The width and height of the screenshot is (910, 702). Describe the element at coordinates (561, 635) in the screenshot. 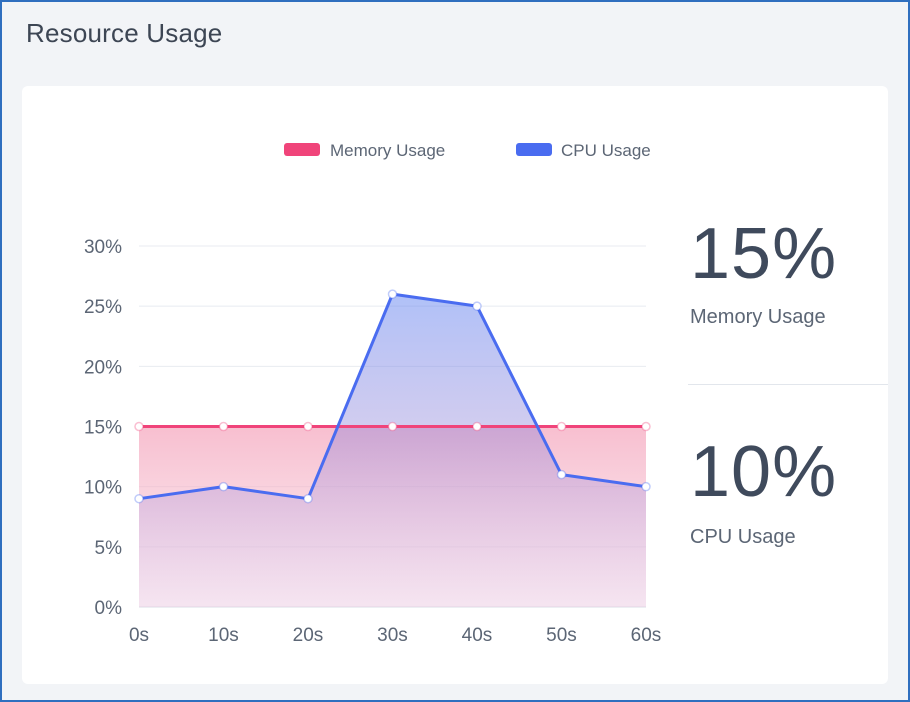

I see `x-tick-label: 50s` at that location.